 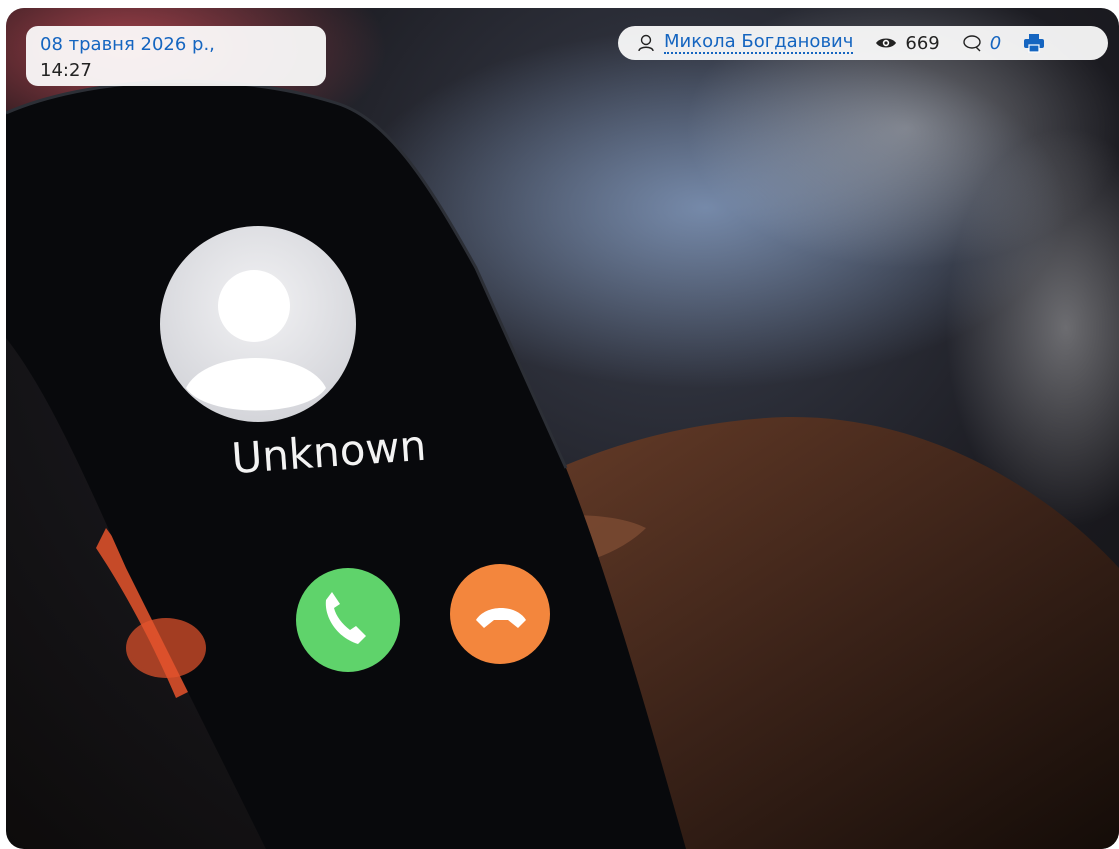 I want to click on print-button, so click(x=1034, y=43).